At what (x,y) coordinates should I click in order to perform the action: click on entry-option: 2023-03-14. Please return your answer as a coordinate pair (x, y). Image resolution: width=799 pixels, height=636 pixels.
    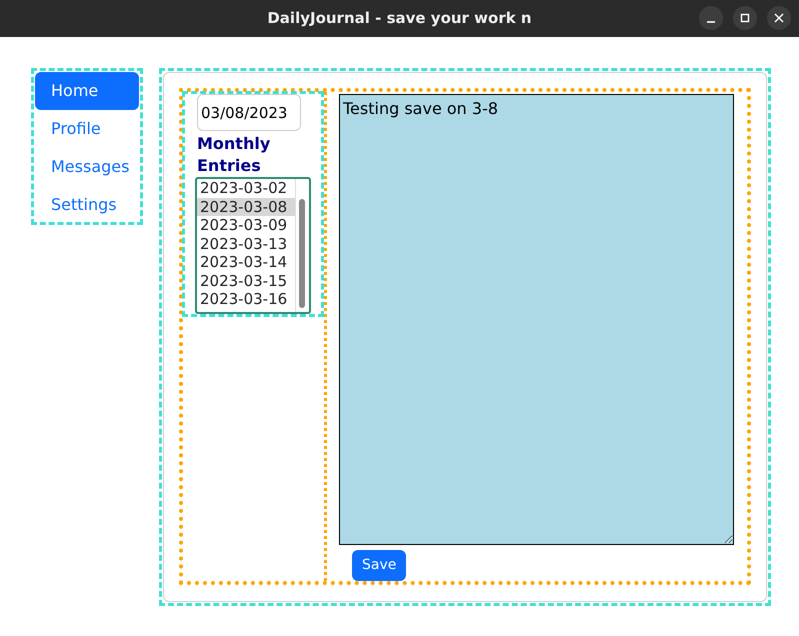
    Looking at the image, I should click on (246, 262).